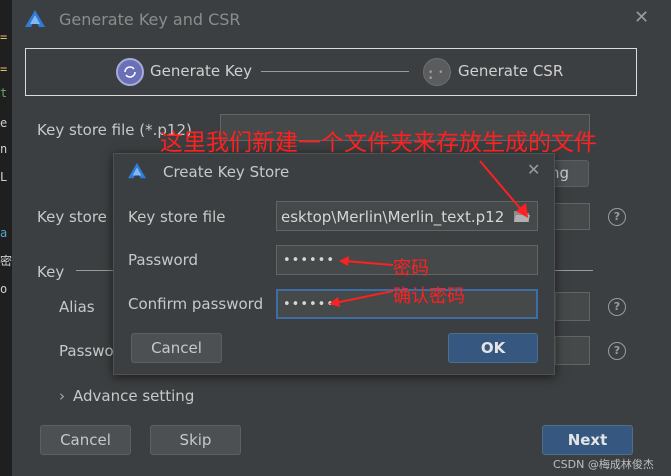 This screenshot has height=476, width=671. I want to click on ok-button: OK, so click(493, 348).